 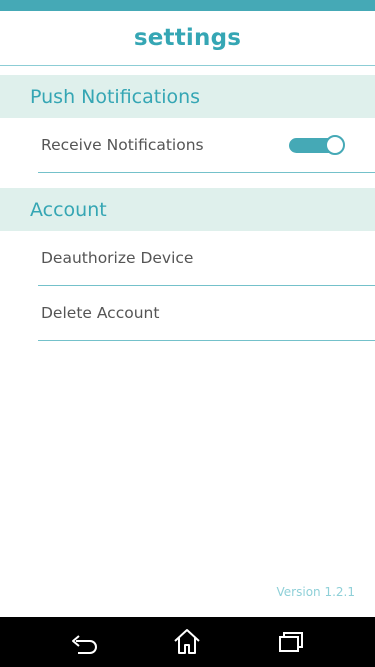 I want to click on delete-account-row: Delete Account, so click(x=206, y=313).